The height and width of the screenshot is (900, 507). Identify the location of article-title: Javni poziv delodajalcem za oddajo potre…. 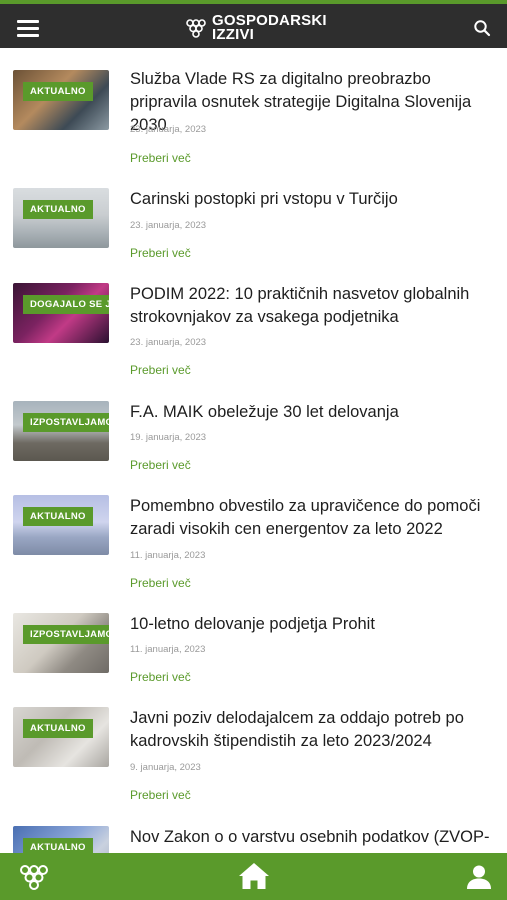
(312, 730).